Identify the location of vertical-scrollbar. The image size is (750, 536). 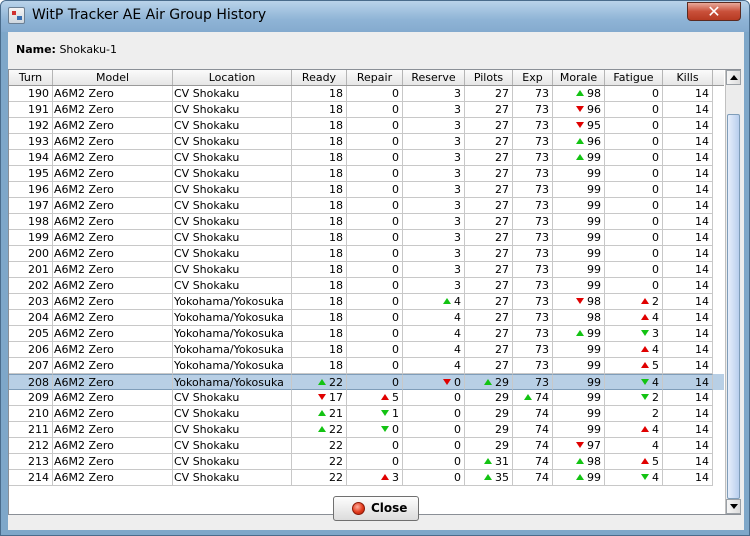
(733, 292).